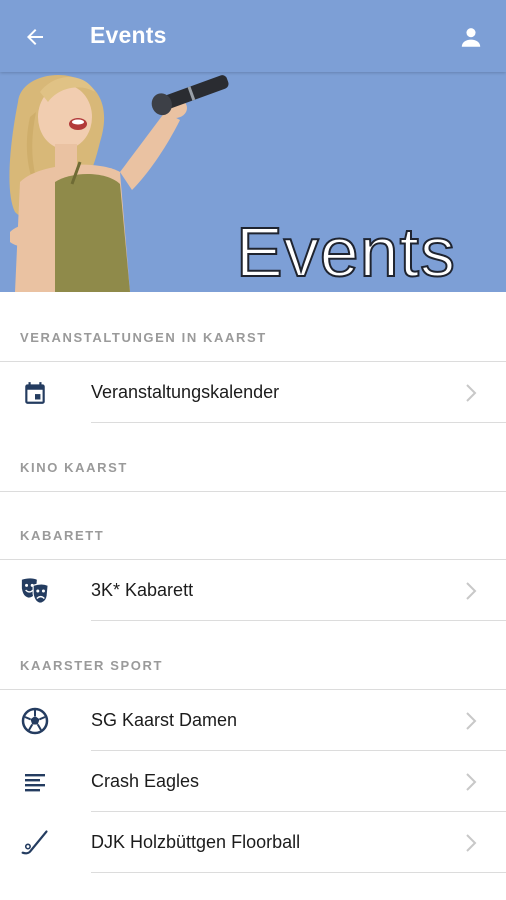 The image size is (506, 900). Describe the element at coordinates (196, 842) in the screenshot. I see `list-item-label: DJK Holzbüttgen Floorball` at that location.